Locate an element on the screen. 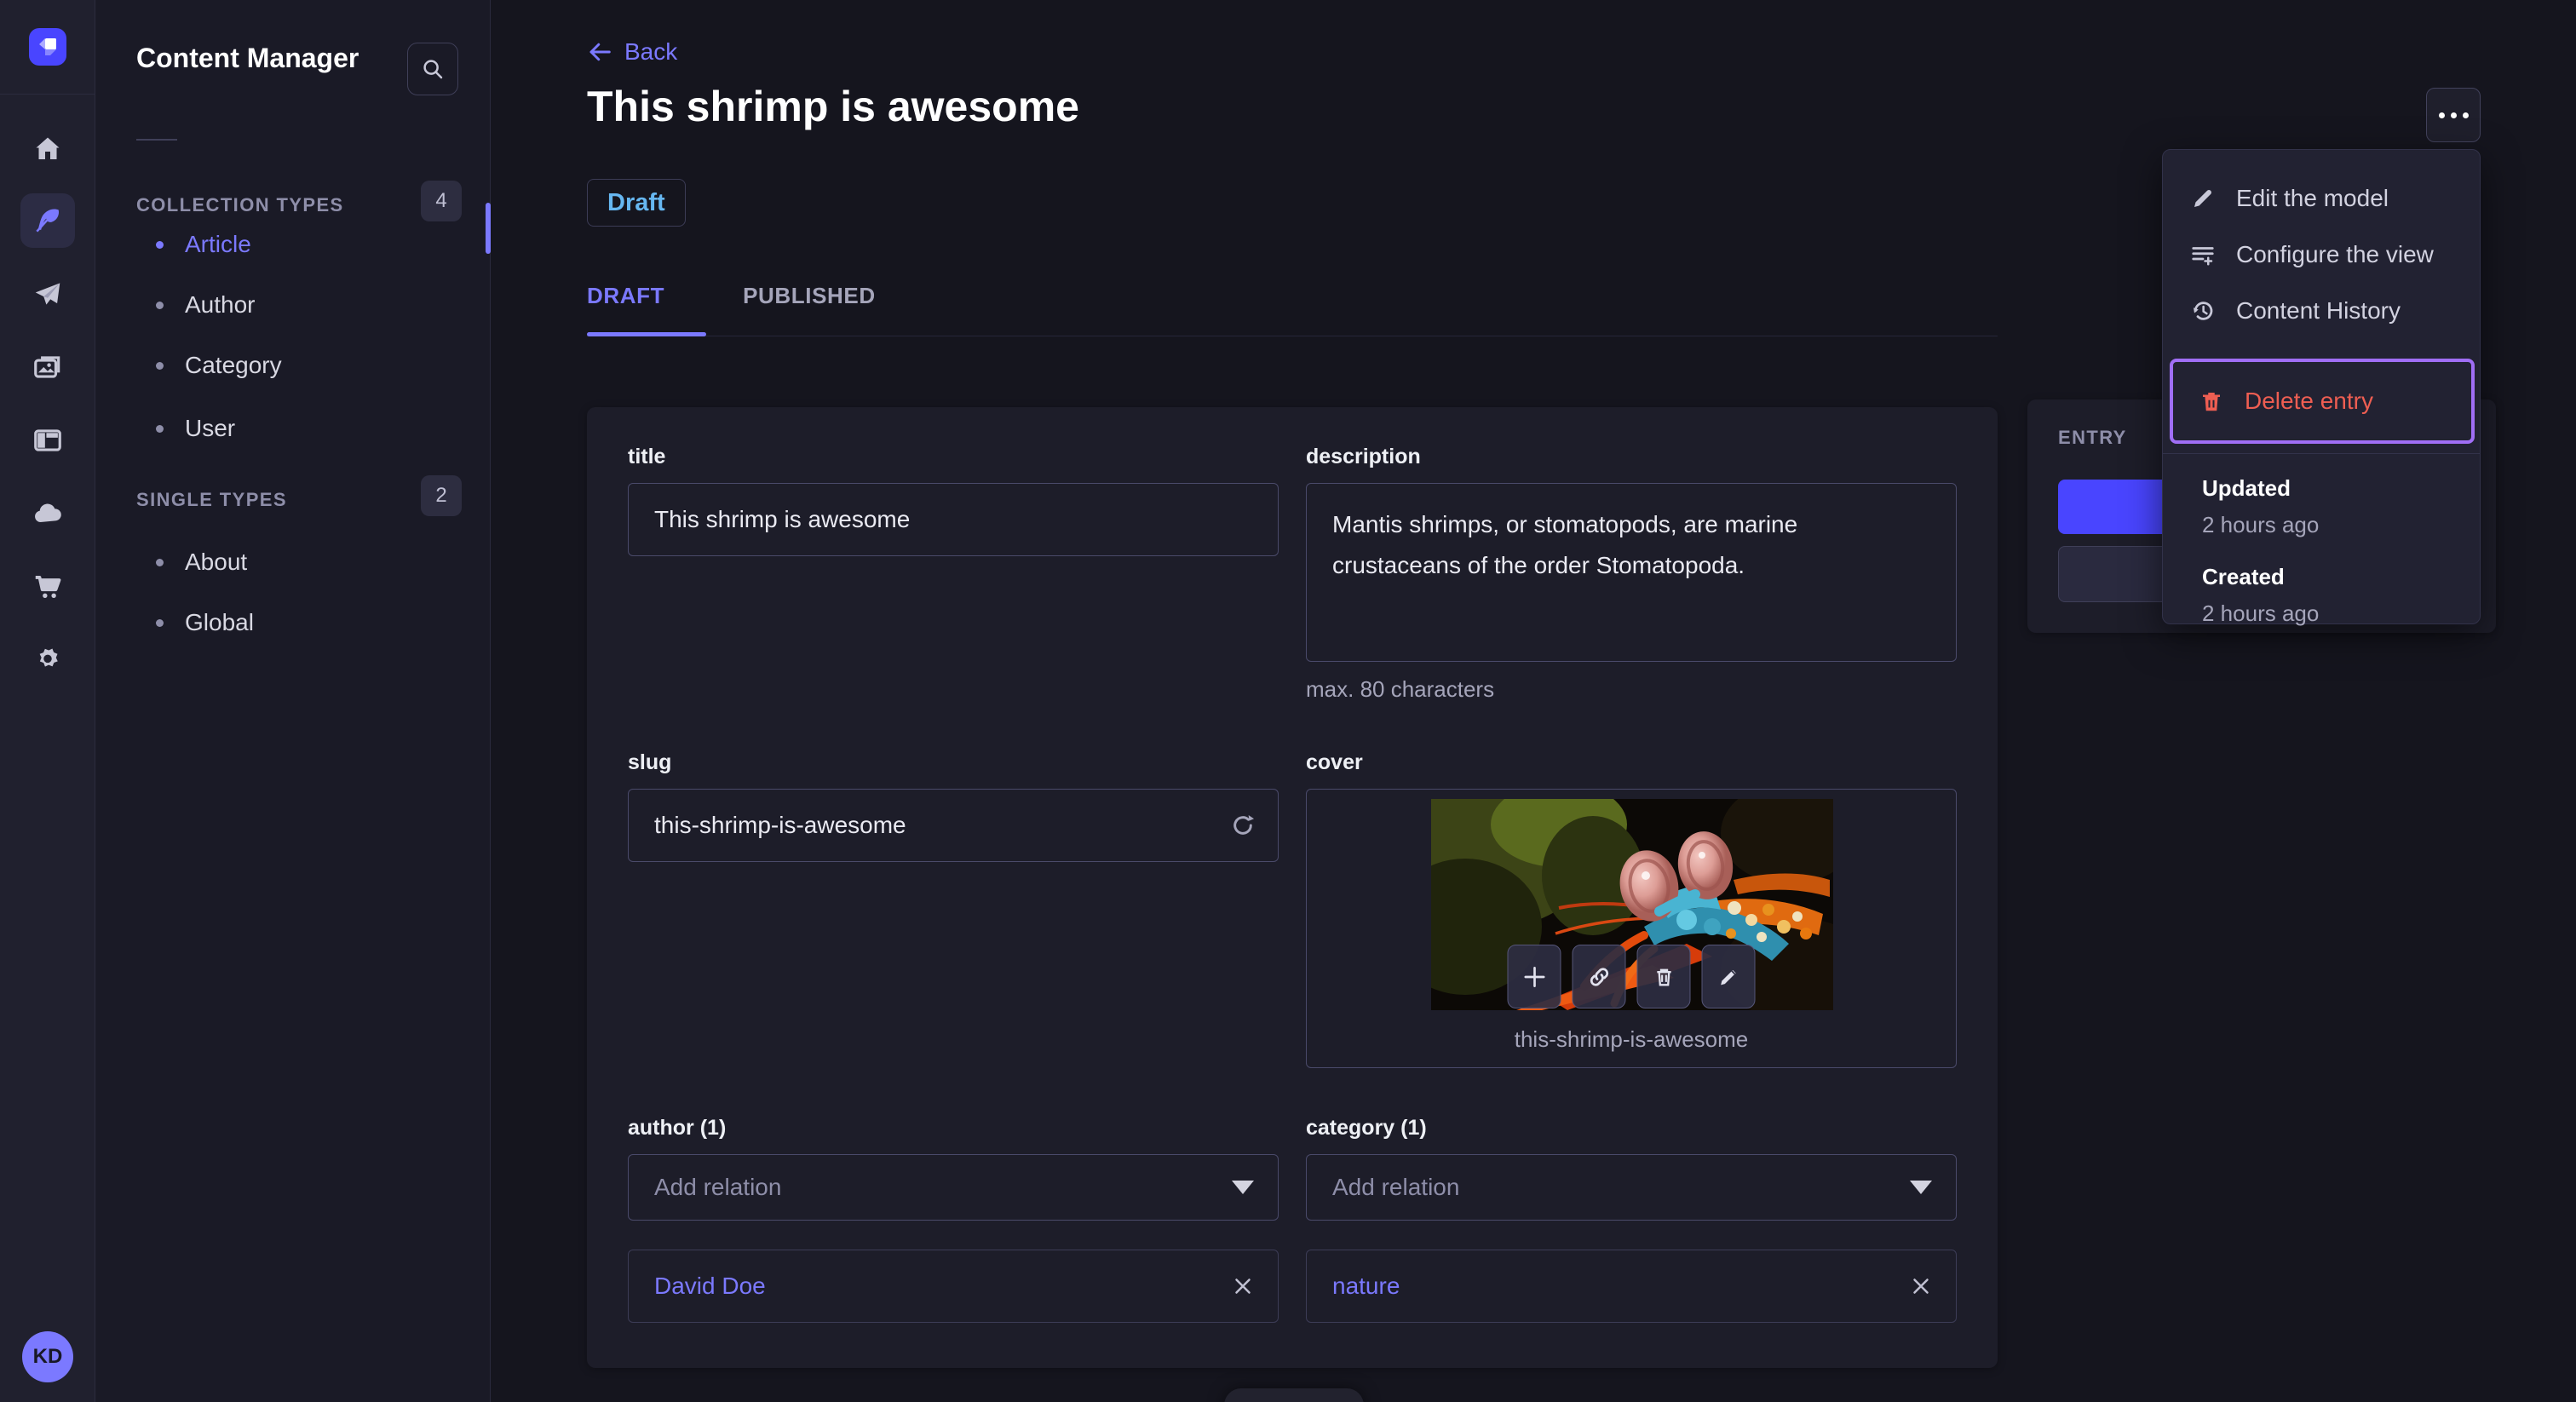 The height and width of the screenshot is (1402, 2576). cover-label: cover is located at coordinates (1334, 762).